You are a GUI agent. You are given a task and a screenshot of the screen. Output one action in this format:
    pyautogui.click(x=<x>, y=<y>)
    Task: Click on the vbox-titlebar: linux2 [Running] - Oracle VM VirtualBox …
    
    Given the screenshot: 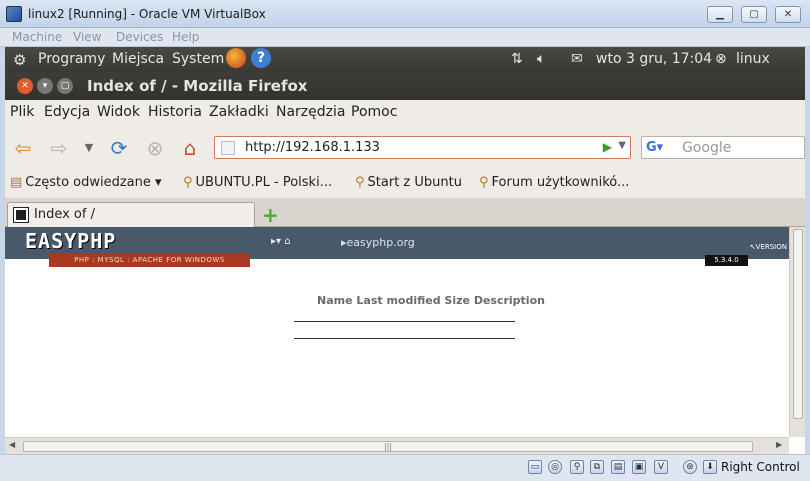 What is the action you would take?
    pyautogui.click(x=405, y=14)
    